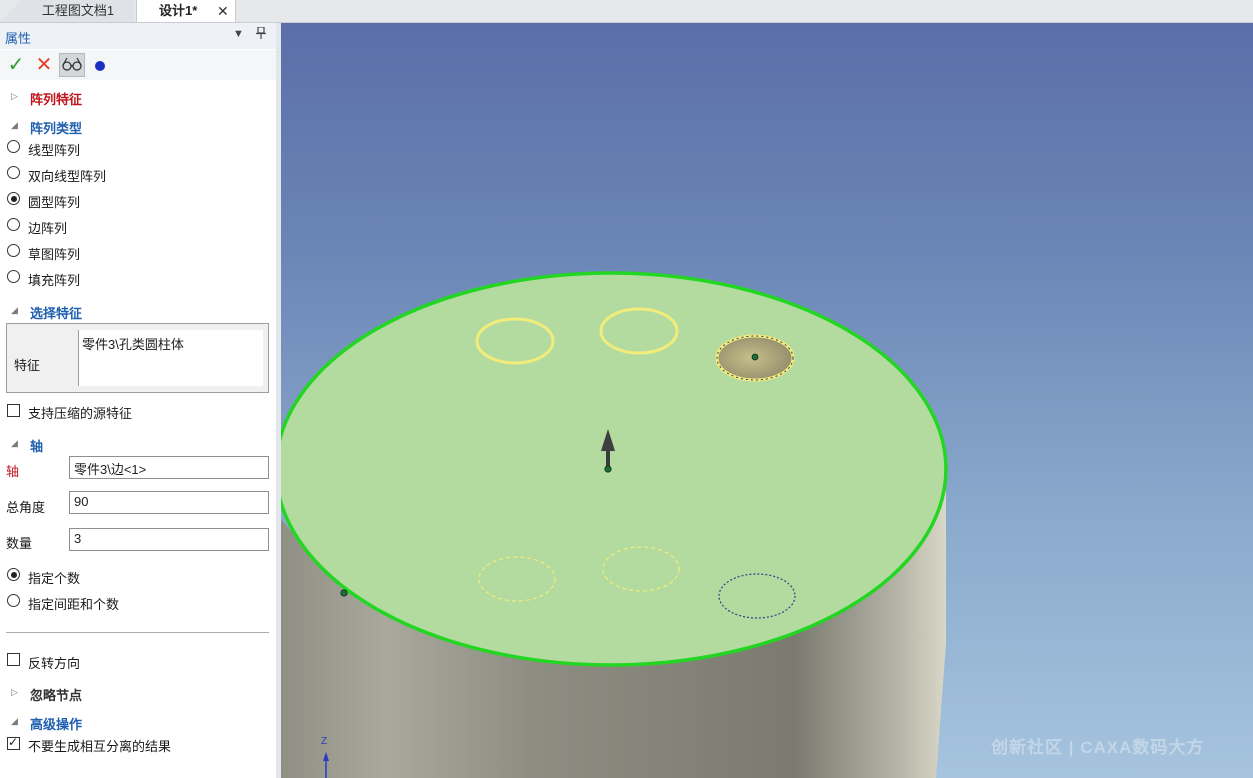  What do you see at coordinates (169, 539) in the screenshot?
I see `count-input: 3` at bounding box center [169, 539].